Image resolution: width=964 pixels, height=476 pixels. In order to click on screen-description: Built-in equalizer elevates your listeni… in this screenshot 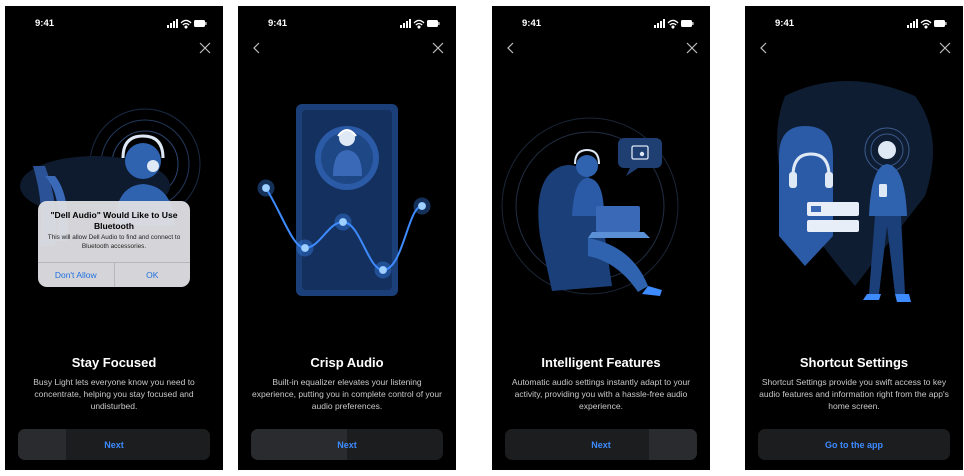, I will do `click(347, 394)`.